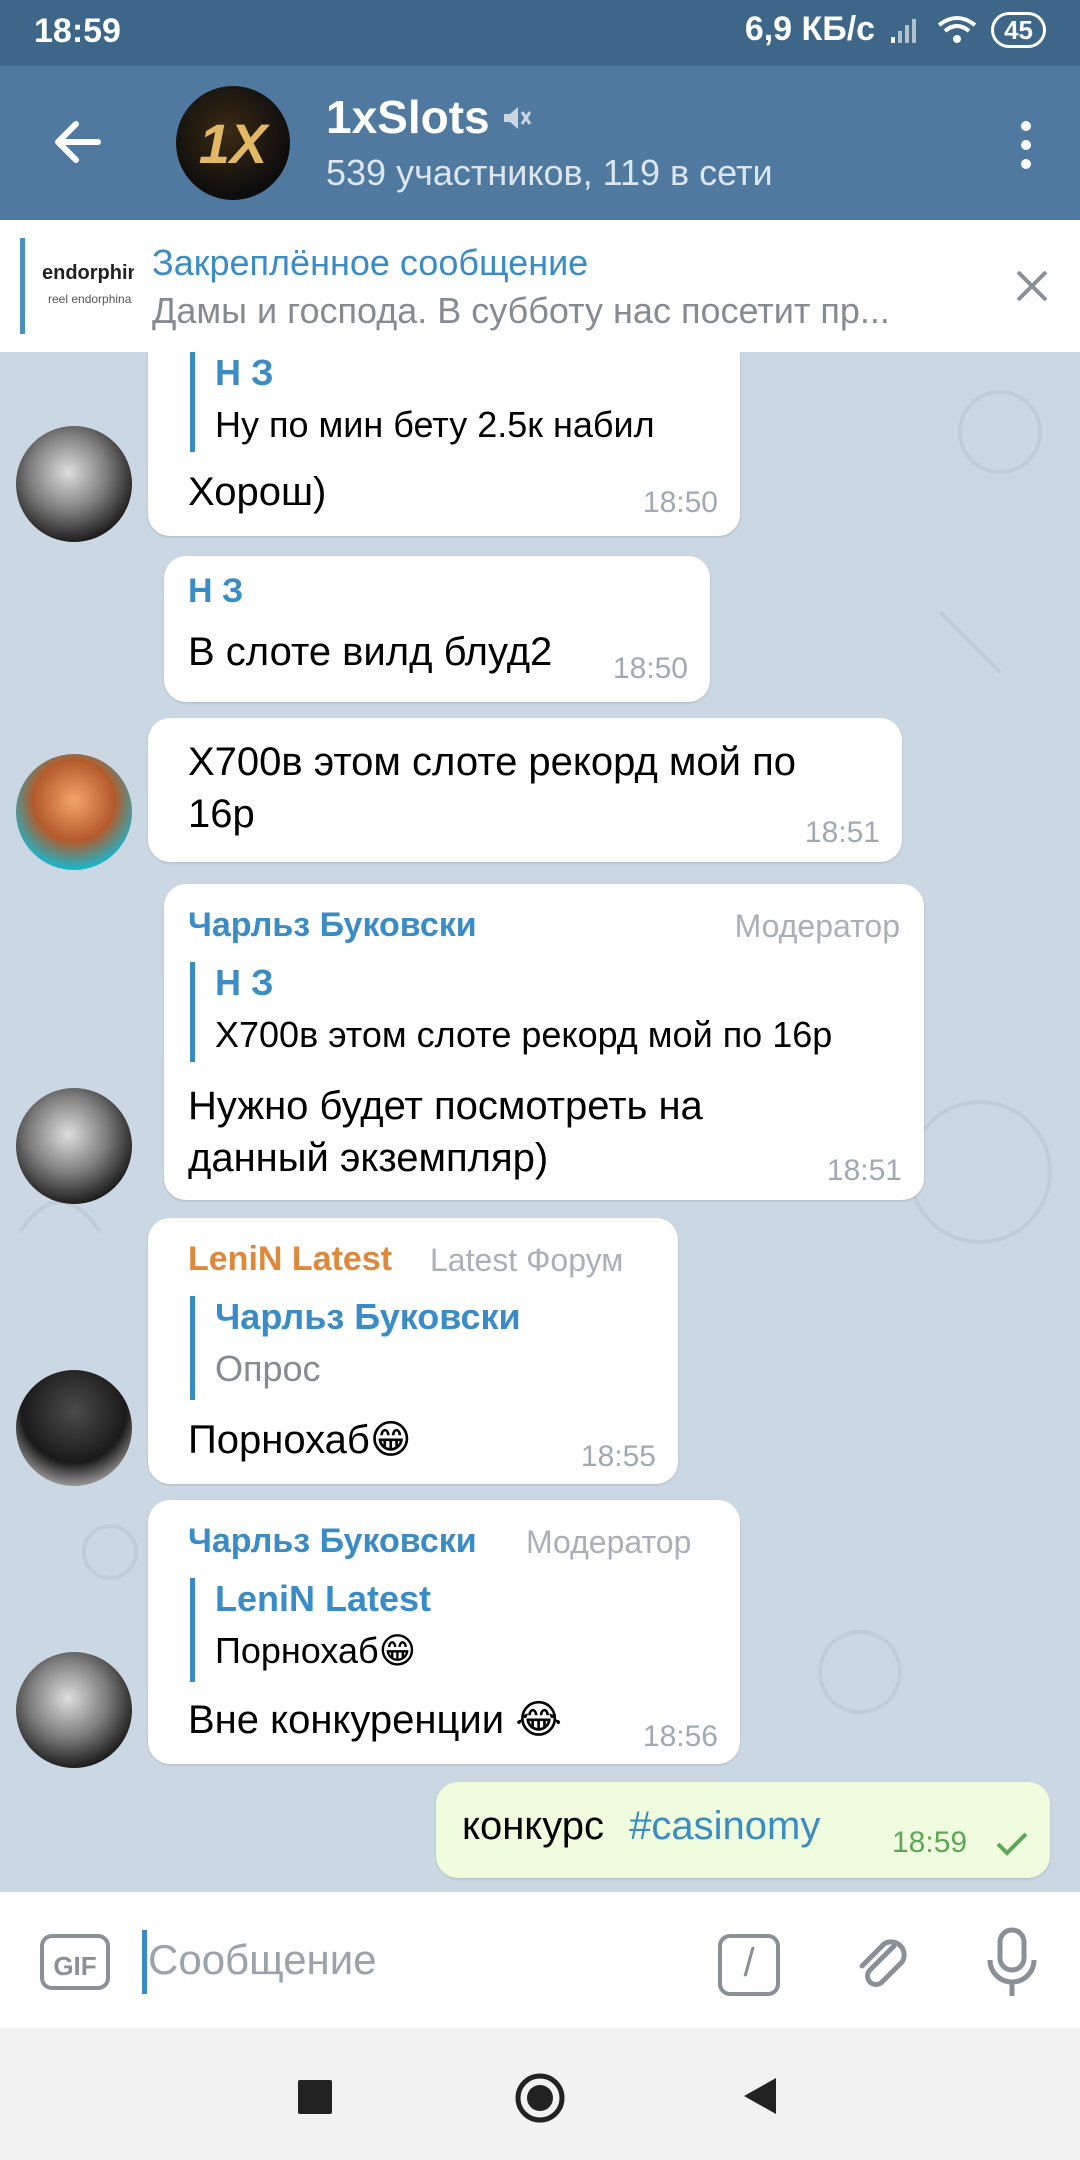  I want to click on back-arrow-icon, so click(78, 142).